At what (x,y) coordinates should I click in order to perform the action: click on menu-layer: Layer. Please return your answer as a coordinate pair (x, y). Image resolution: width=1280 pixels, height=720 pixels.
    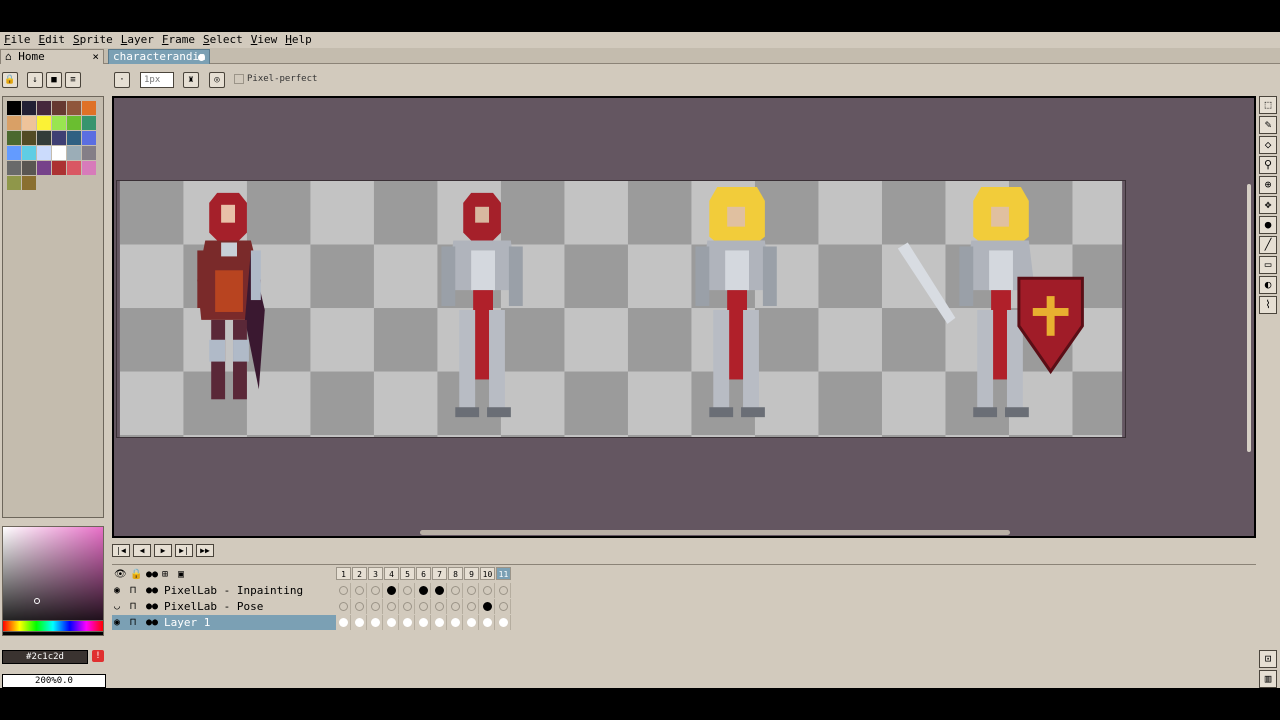
    Looking at the image, I should click on (137, 40).